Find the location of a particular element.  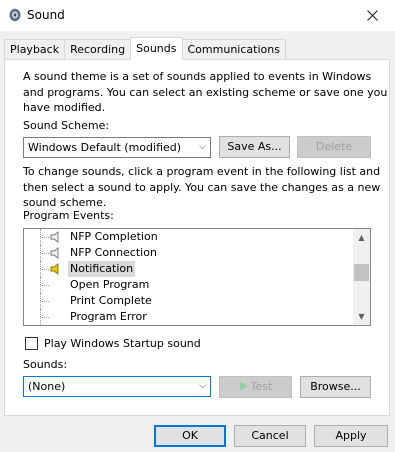

close-button is located at coordinates (372, 15).